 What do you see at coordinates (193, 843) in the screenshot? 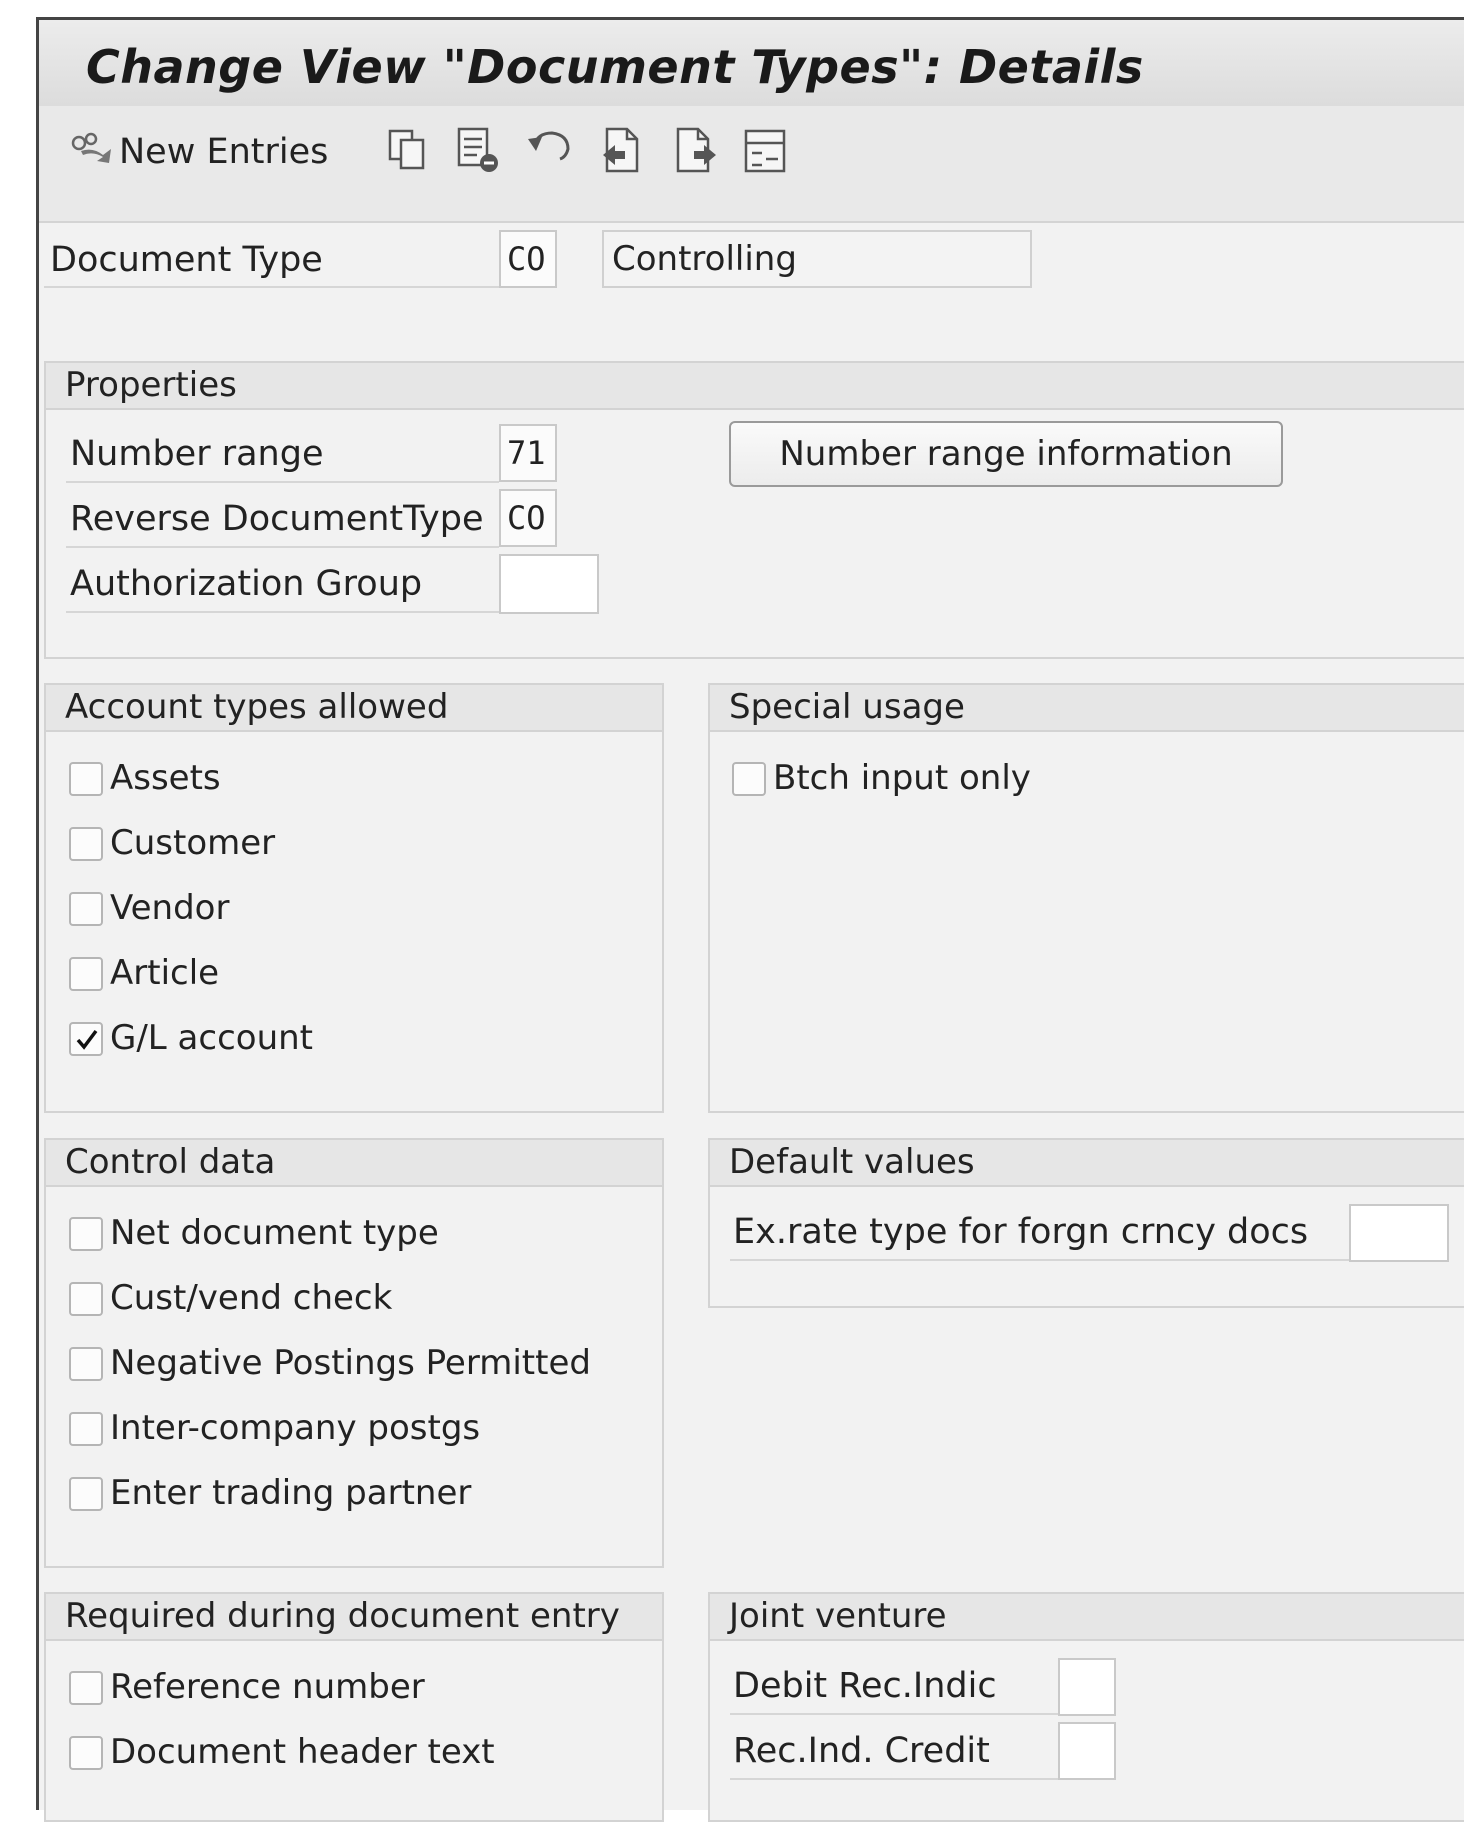
I see `account-type-label: Customer` at bounding box center [193, 843].